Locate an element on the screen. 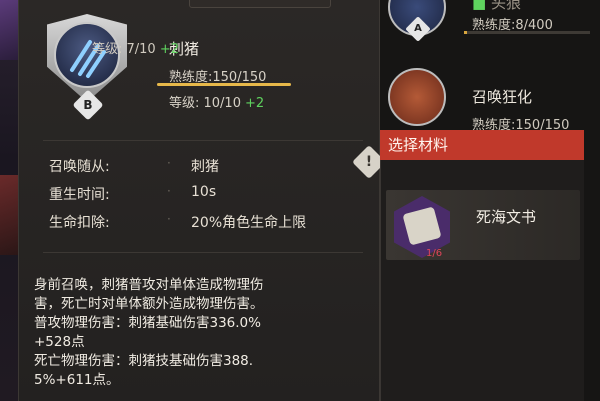  attribute-key: 生命扣除: is located at coordinates (79, 223).